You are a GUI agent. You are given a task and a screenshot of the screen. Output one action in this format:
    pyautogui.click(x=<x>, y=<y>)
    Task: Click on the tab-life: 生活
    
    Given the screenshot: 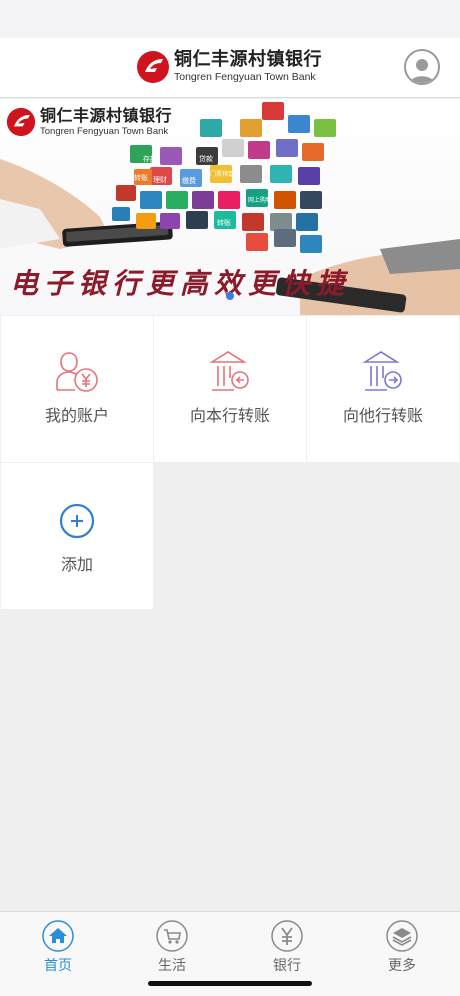 What is the action you would take?
    pyautogui.click(x=172, y=947)
    